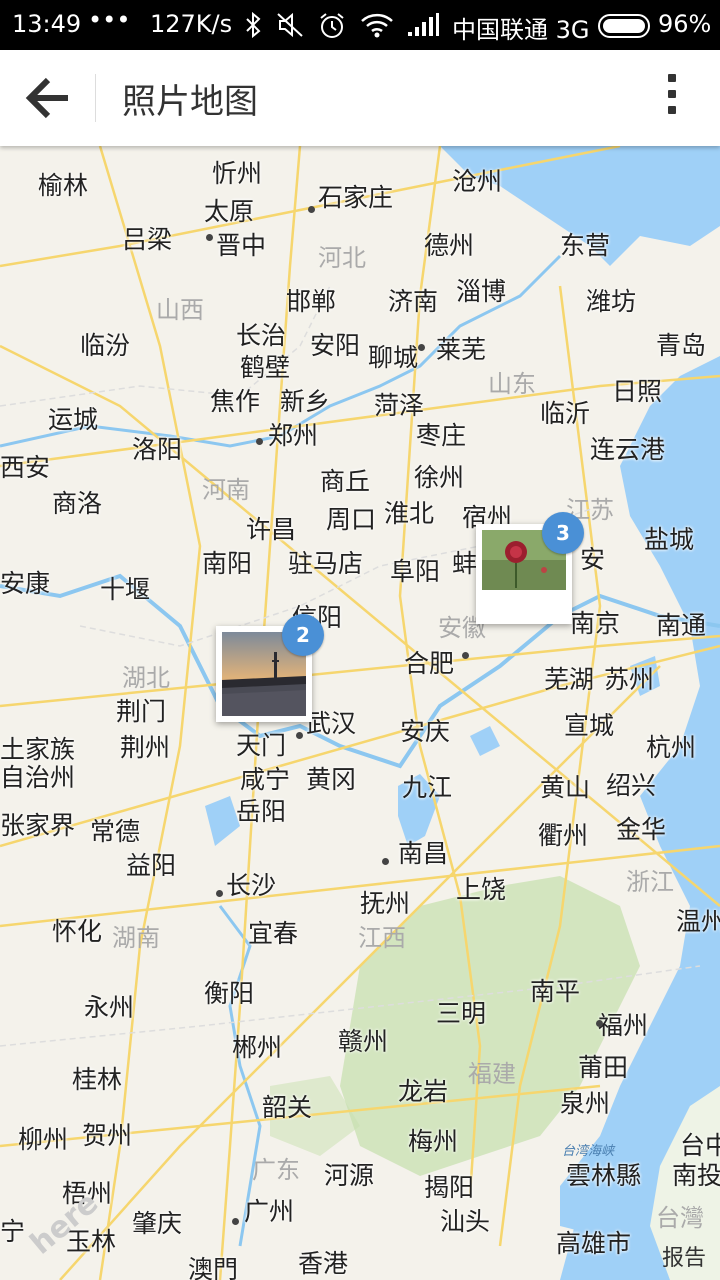 This screenshot has height=1280, width=720. I want to click on city-label: 绍兴, so click(631, 785).